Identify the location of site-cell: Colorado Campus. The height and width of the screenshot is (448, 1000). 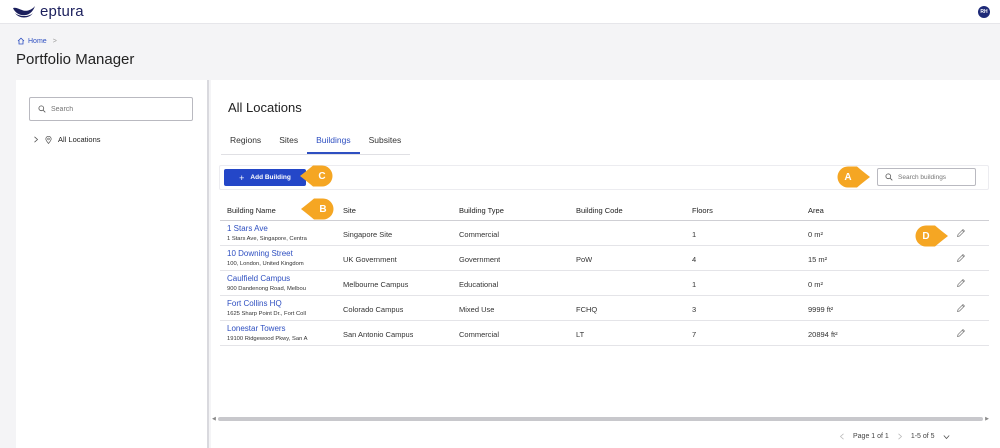
(373, 309).